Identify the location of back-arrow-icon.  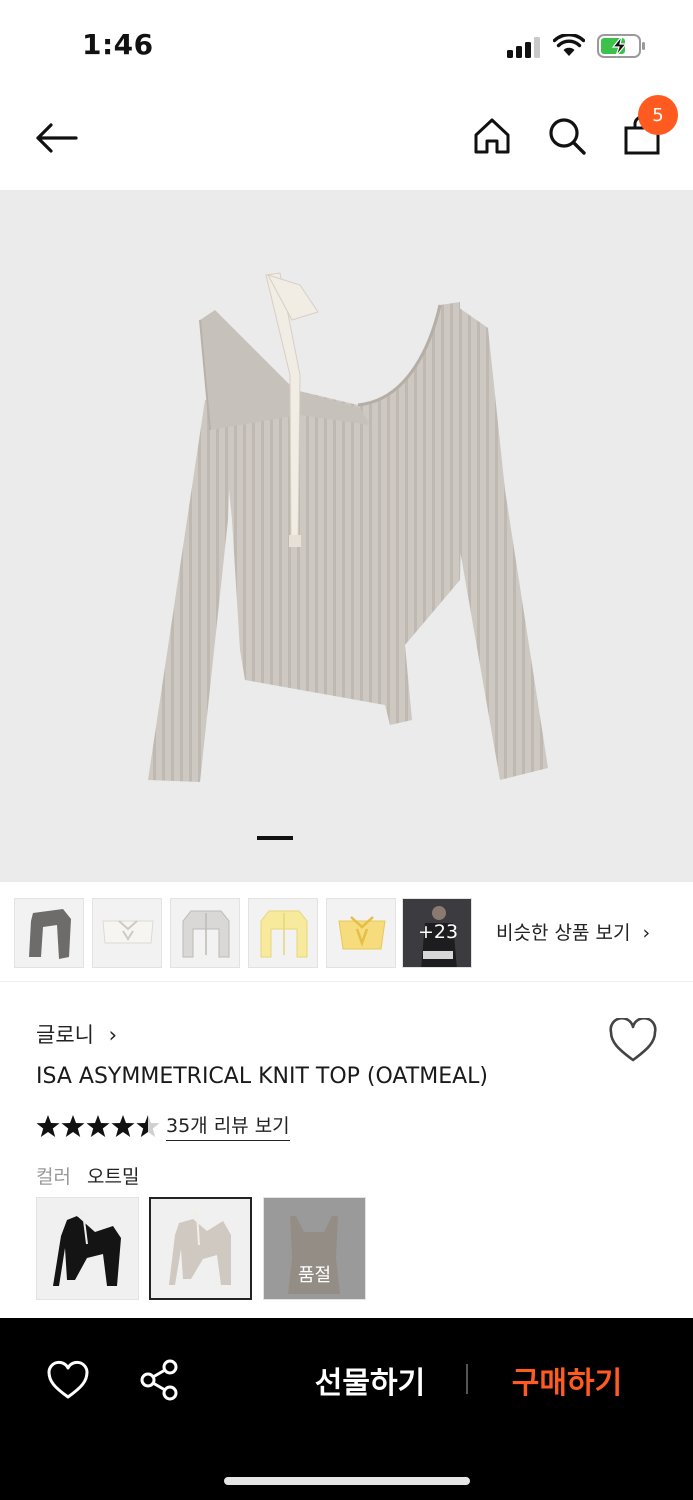
(57, 138).